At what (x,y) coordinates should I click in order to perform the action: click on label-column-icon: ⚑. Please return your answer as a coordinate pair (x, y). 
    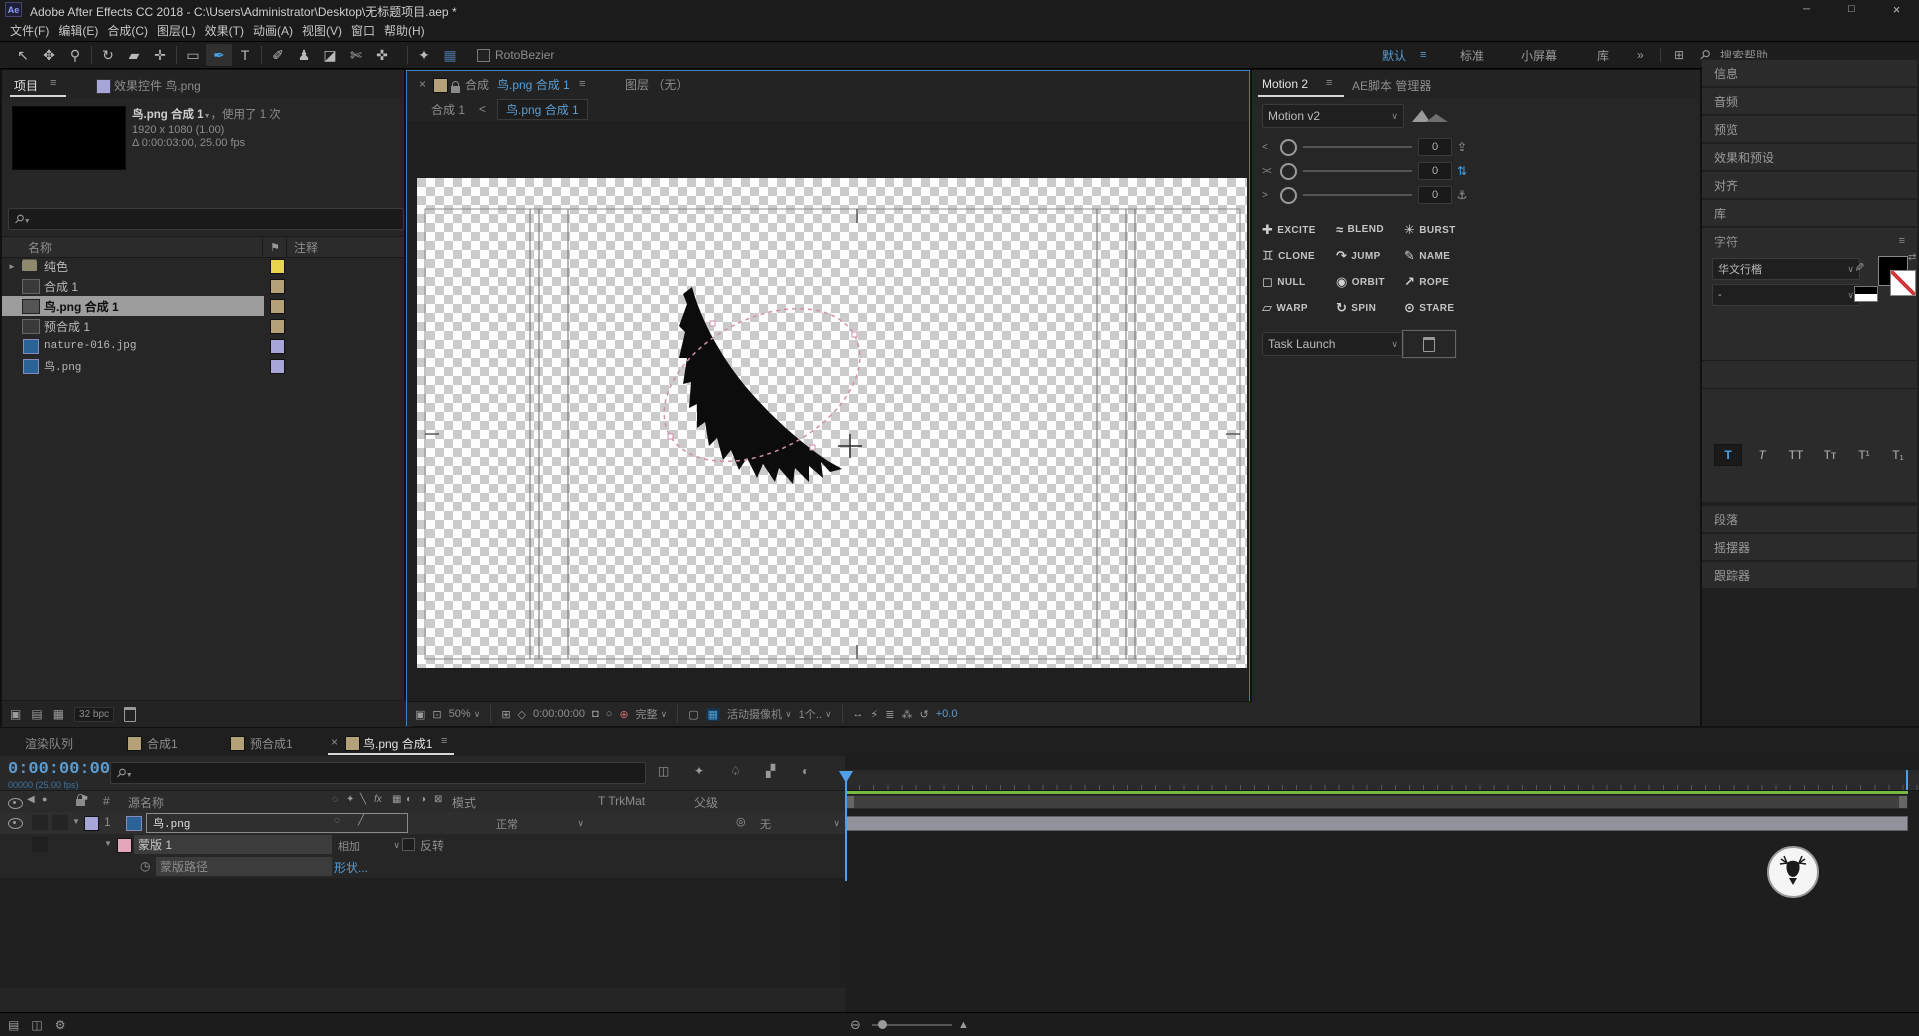
    Looking at the image, I should click on (84, 799).